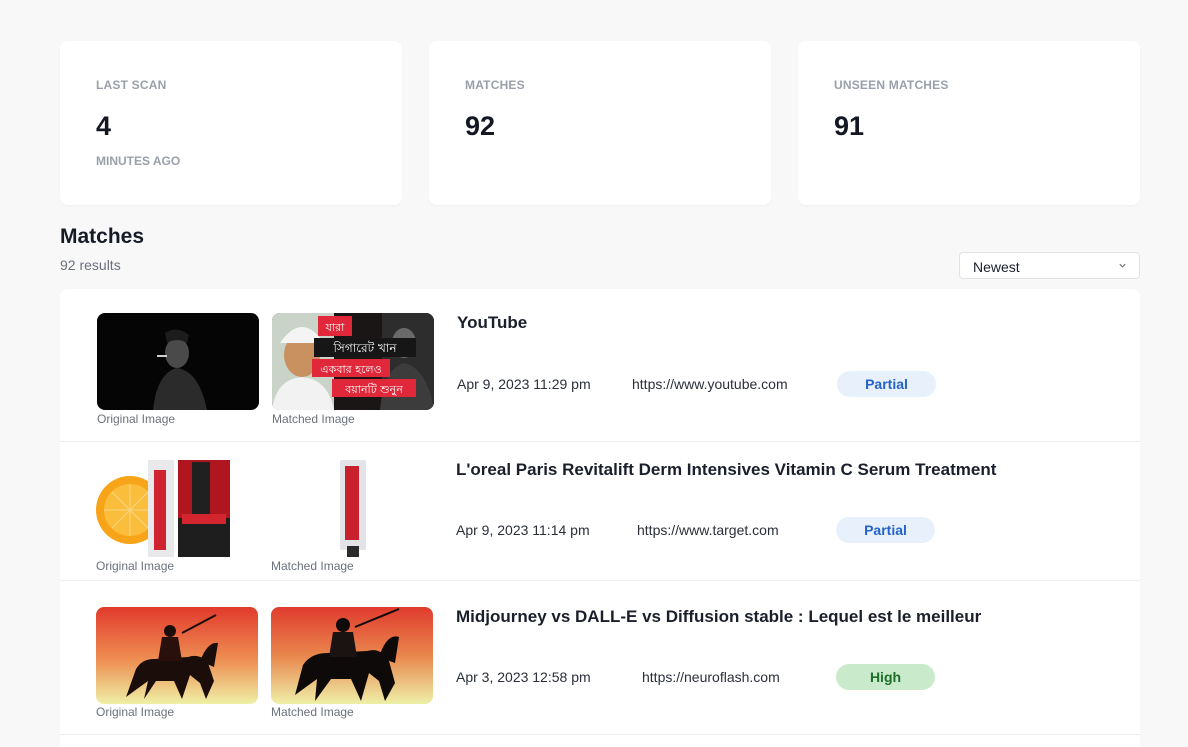  What do you see at coordinates (711, 677) in the screenshot?
I see `match-url: https://neuroflash.com` at bounding box center [711, 677].